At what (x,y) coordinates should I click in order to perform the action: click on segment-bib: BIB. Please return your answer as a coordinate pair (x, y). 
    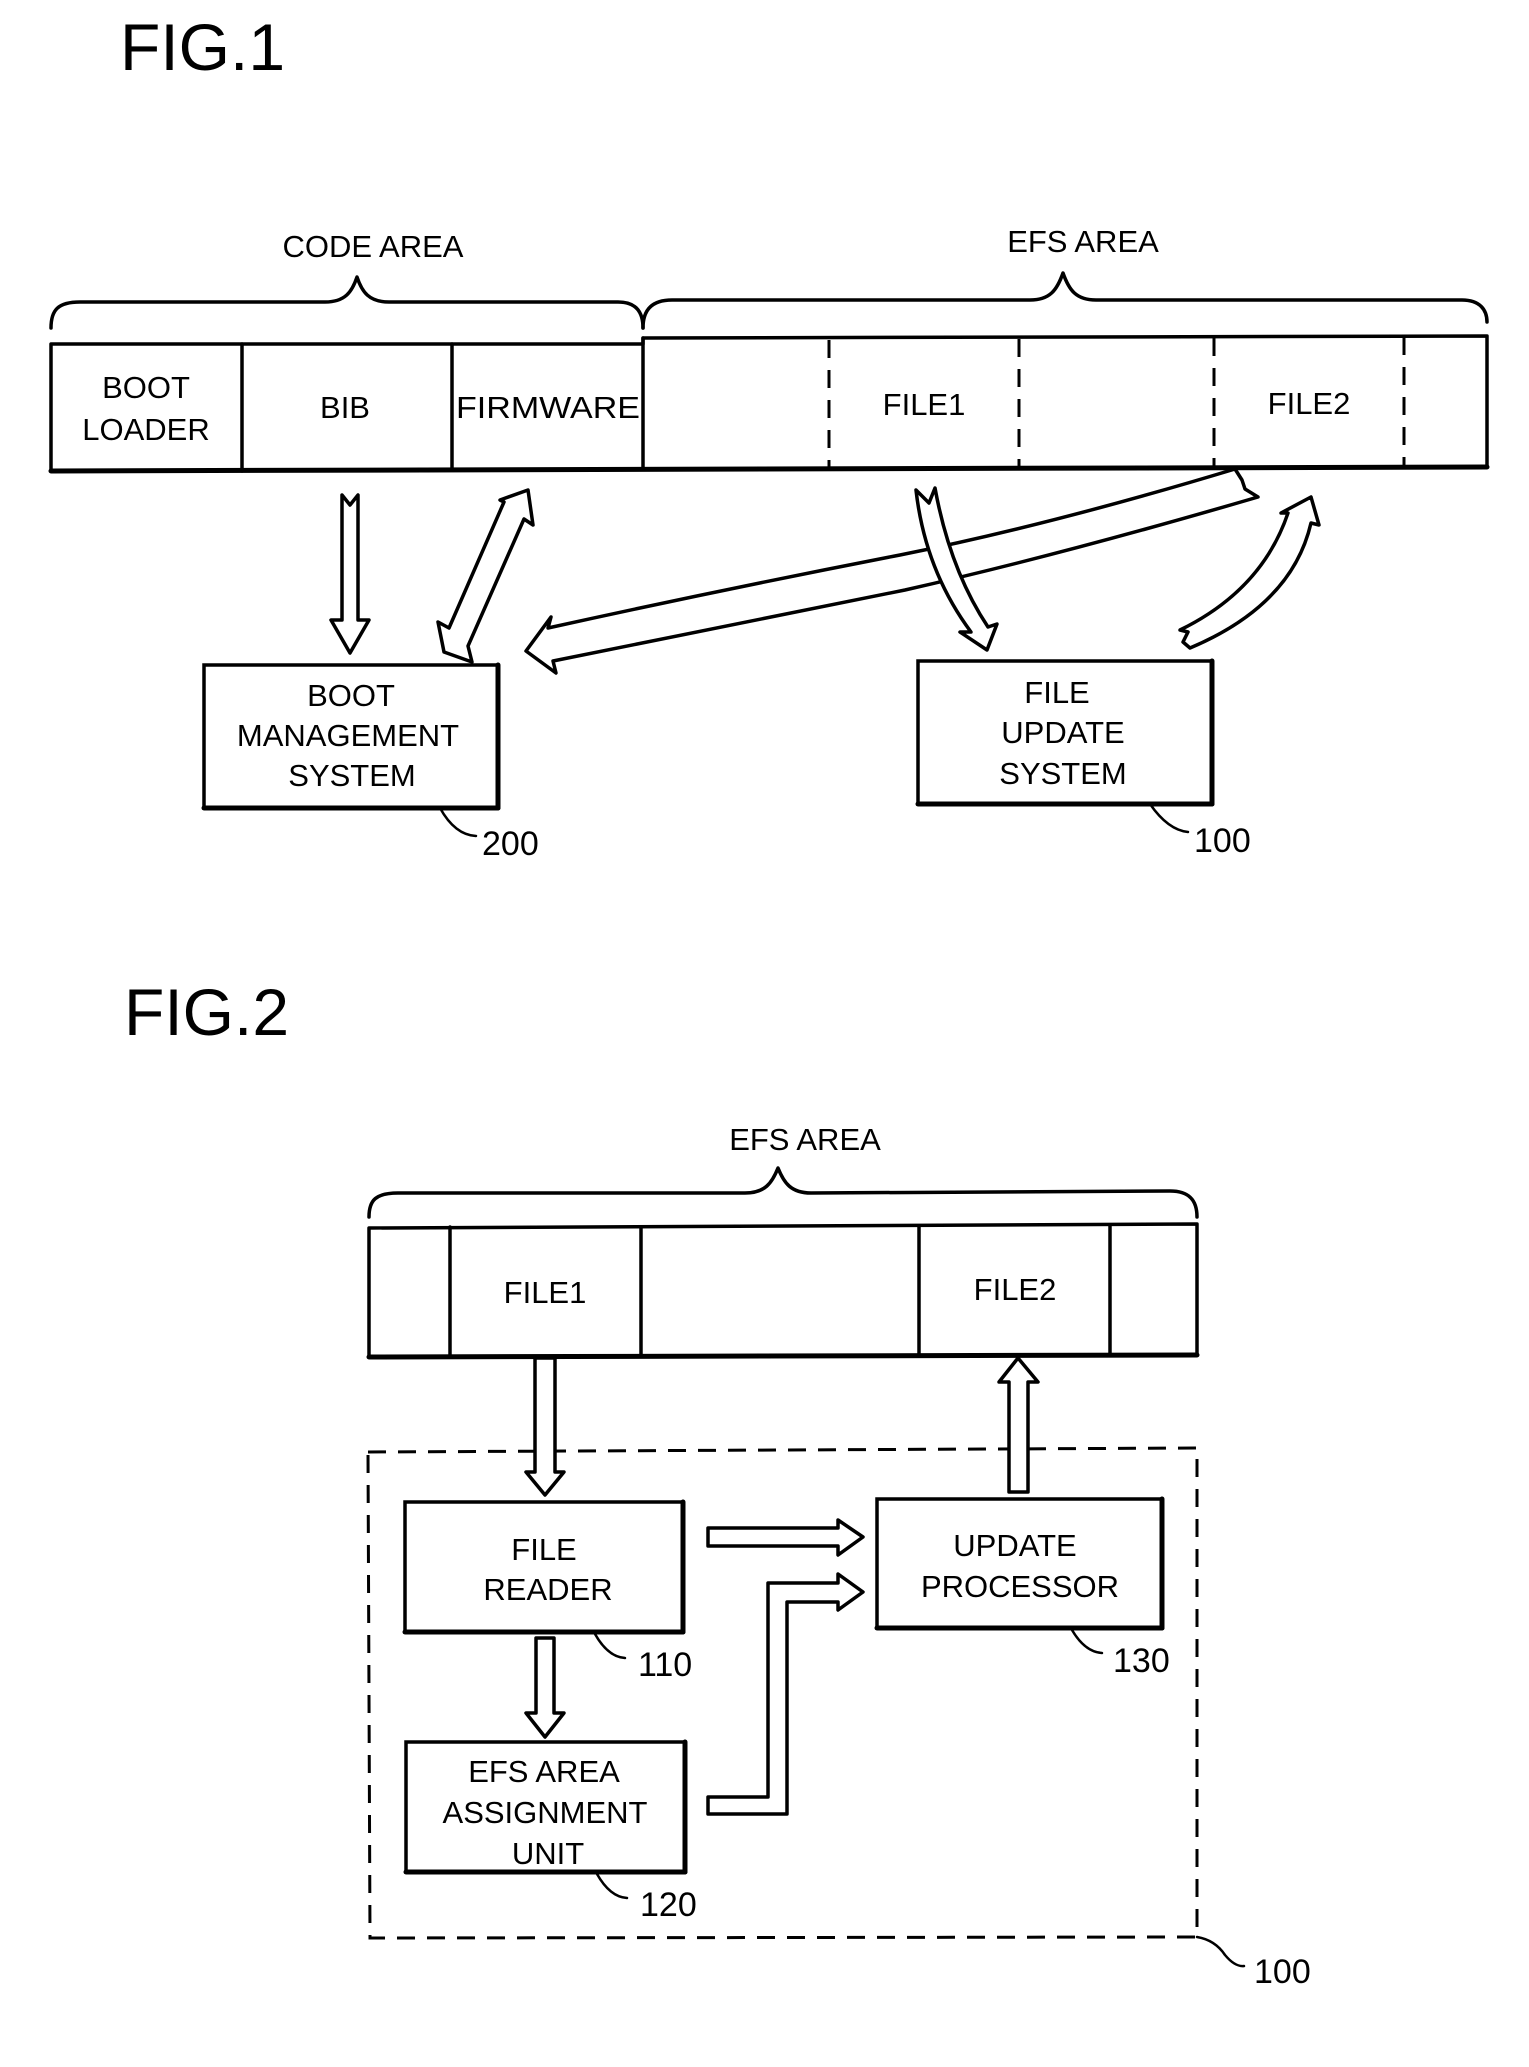
    Looking at the image, I should click on (345, 407).